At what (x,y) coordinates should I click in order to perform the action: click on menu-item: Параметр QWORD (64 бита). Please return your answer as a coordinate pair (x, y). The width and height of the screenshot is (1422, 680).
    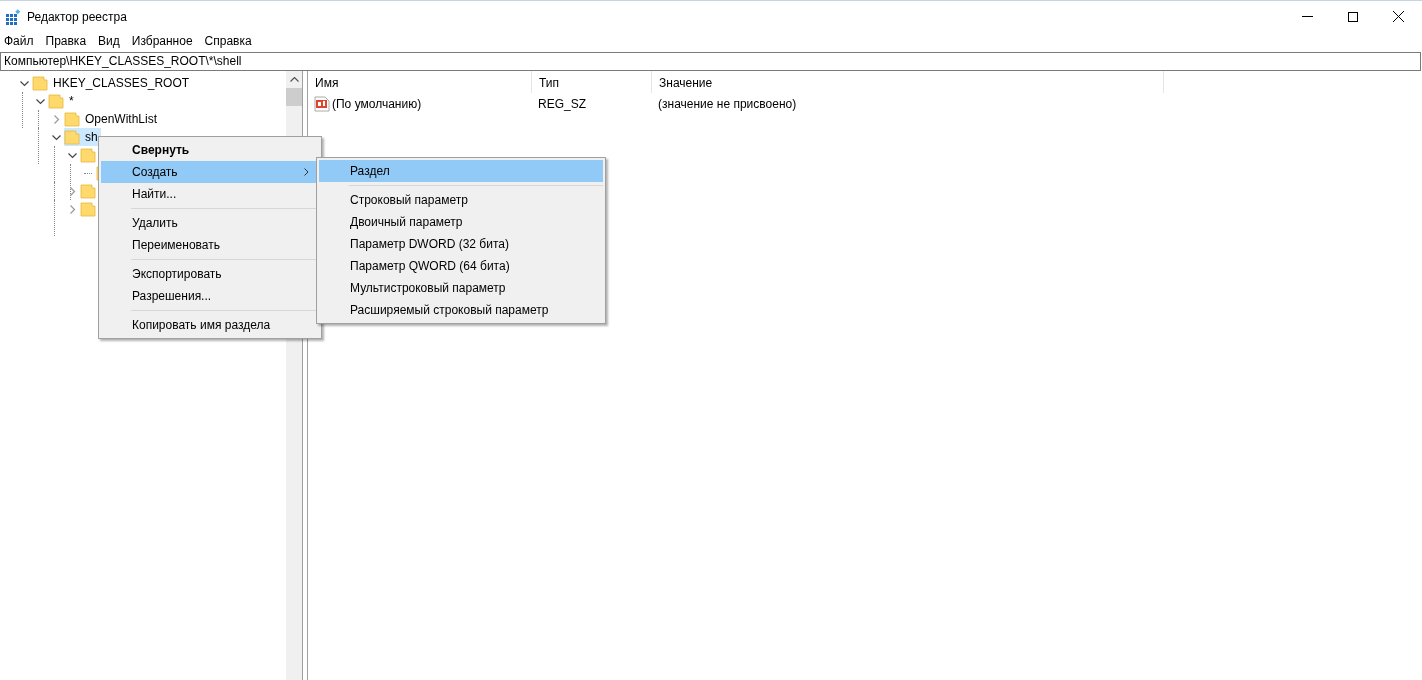
    Looking at the image, I should click on (461, 266).